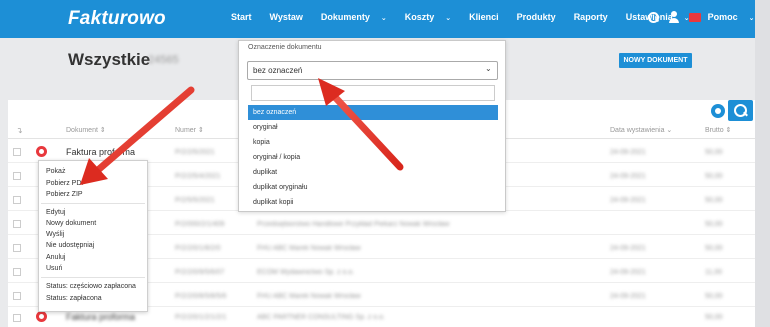 Image resolution: width=770 pixels, height=327 pixels. What do you see at coordinates (117, 19) in the screenshot?
I see `brand-logo: Fakturowo` at bounding box center [117, 19].